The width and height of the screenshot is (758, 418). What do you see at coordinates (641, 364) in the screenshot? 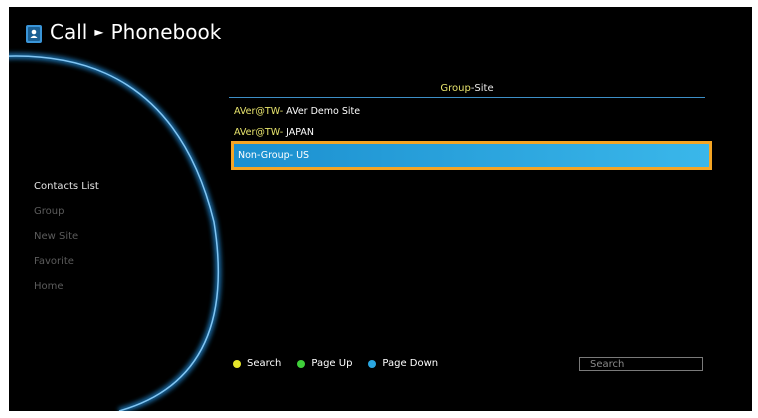
I see `search-input: Search` at bounding box center [641, 364].